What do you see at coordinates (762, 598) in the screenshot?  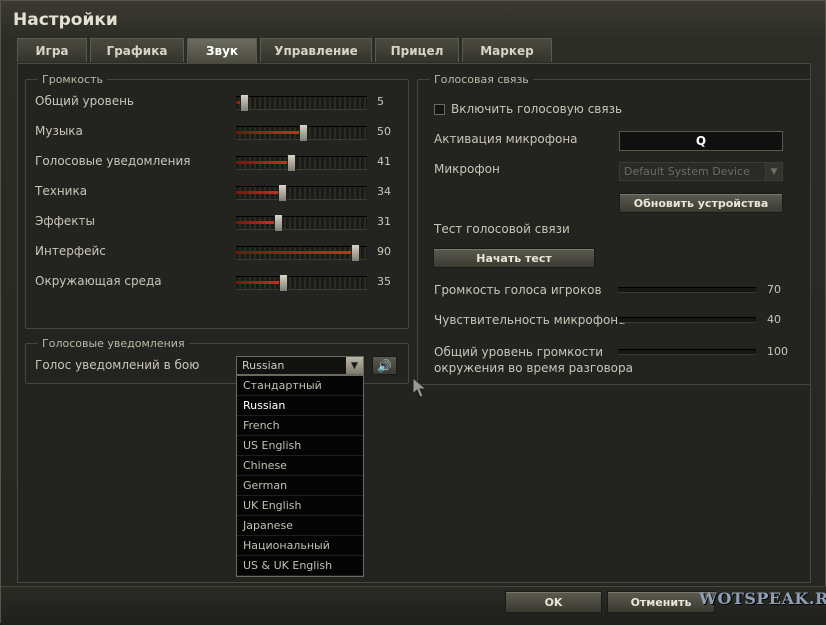 I see `watermark: WOTSPEAK.RU` at bounding box center [762, 598].